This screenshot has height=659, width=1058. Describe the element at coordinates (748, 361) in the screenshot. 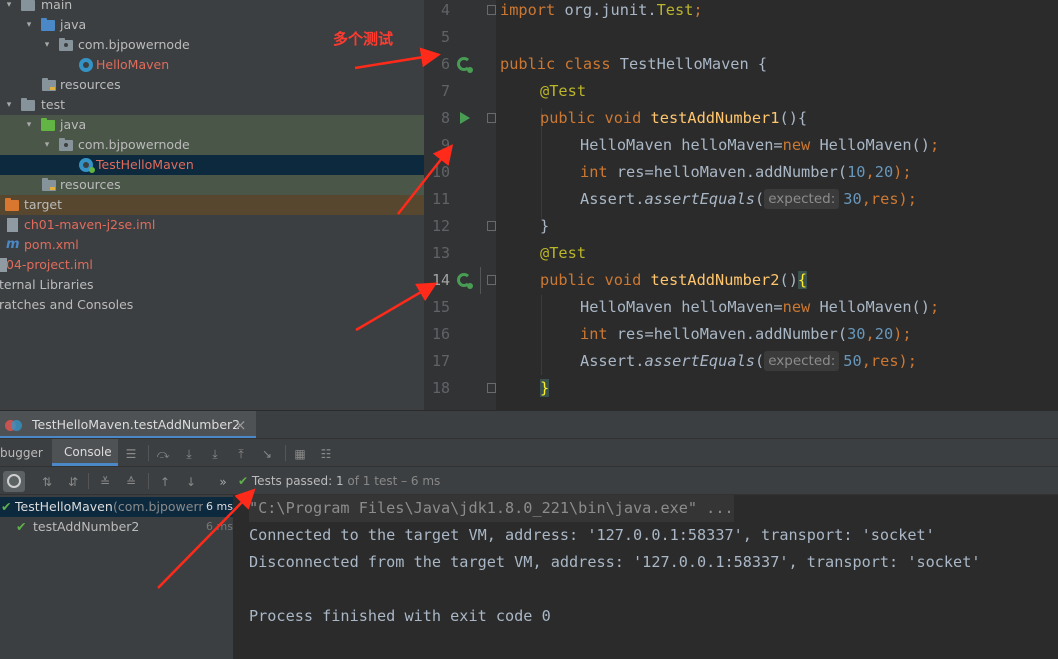

I see `code-line-17: Assert.assertEquals(expected: 50,res);` at that location.